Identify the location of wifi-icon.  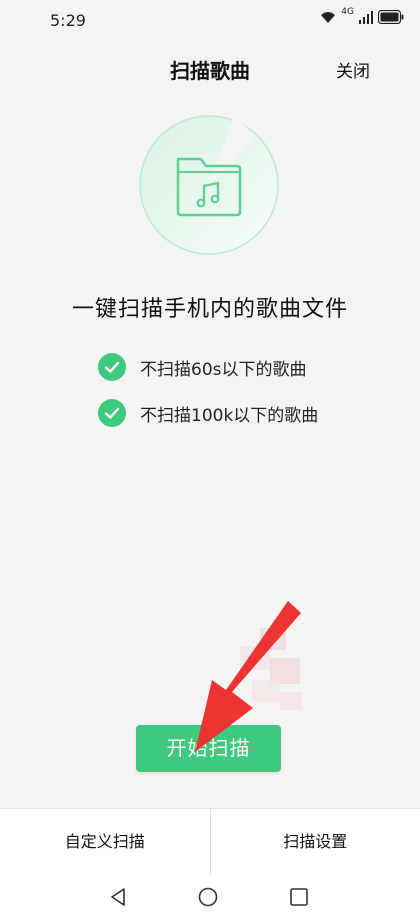
(328, 17).